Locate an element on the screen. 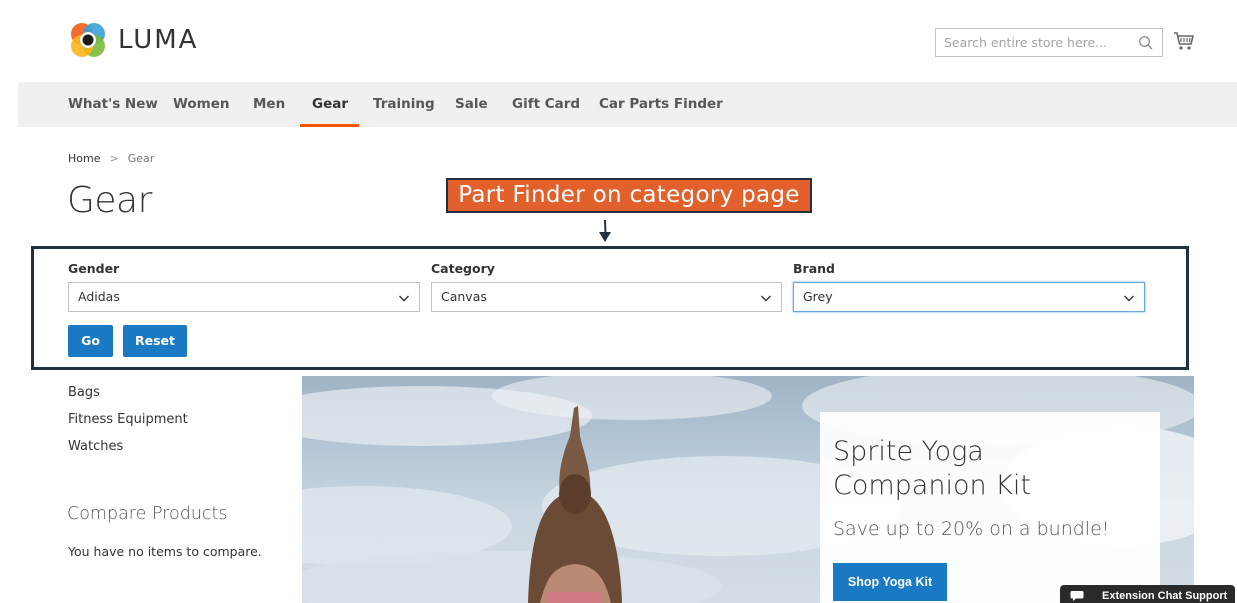 The width and height of the screenshot is (1237, 603). nav-item-men: Men is located at coordinates (269, 104).